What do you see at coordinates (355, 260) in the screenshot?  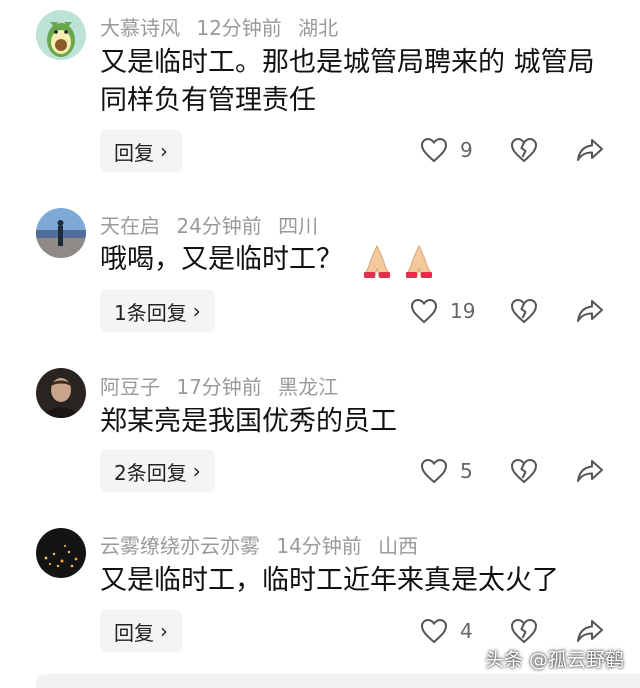 I see `comment-text-row: 哦喝，又是临时工？` at bounding box center [355, 260].